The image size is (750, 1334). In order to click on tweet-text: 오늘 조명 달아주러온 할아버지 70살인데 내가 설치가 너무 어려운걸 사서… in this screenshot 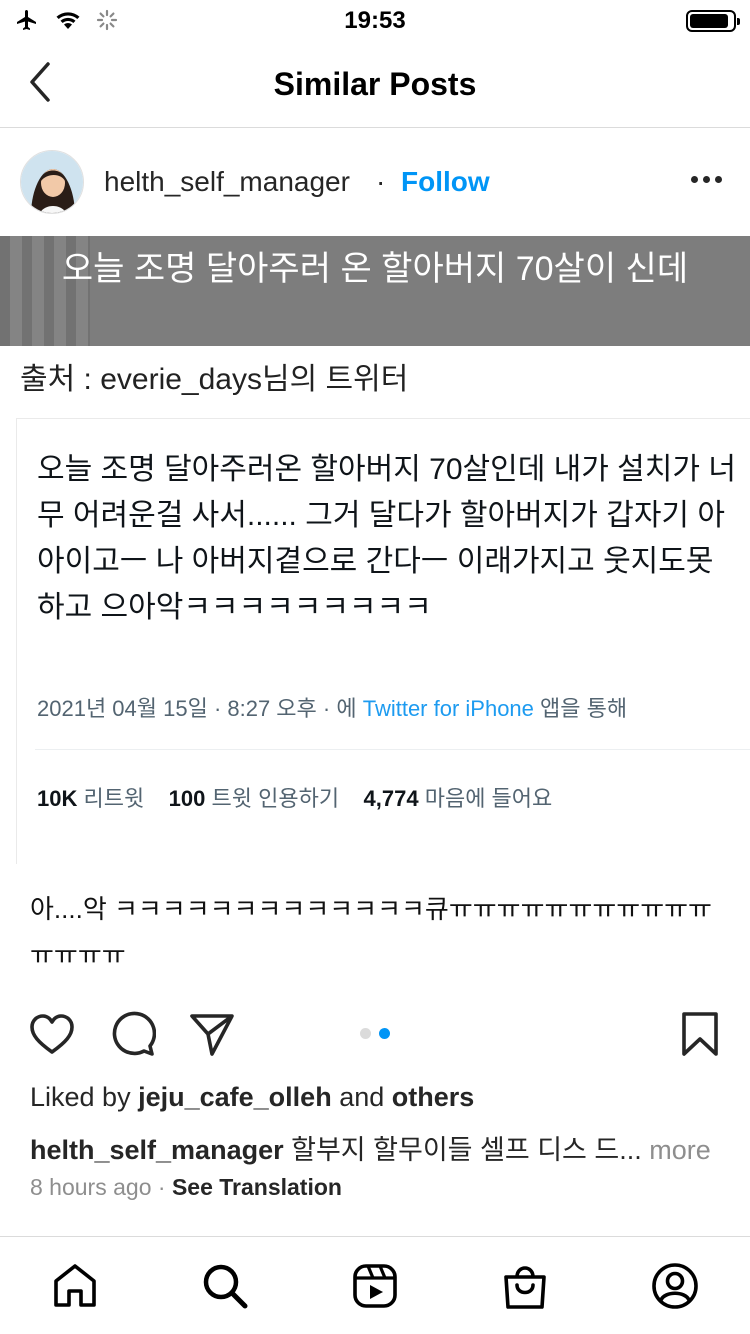, I will do `click(386, 538)`.